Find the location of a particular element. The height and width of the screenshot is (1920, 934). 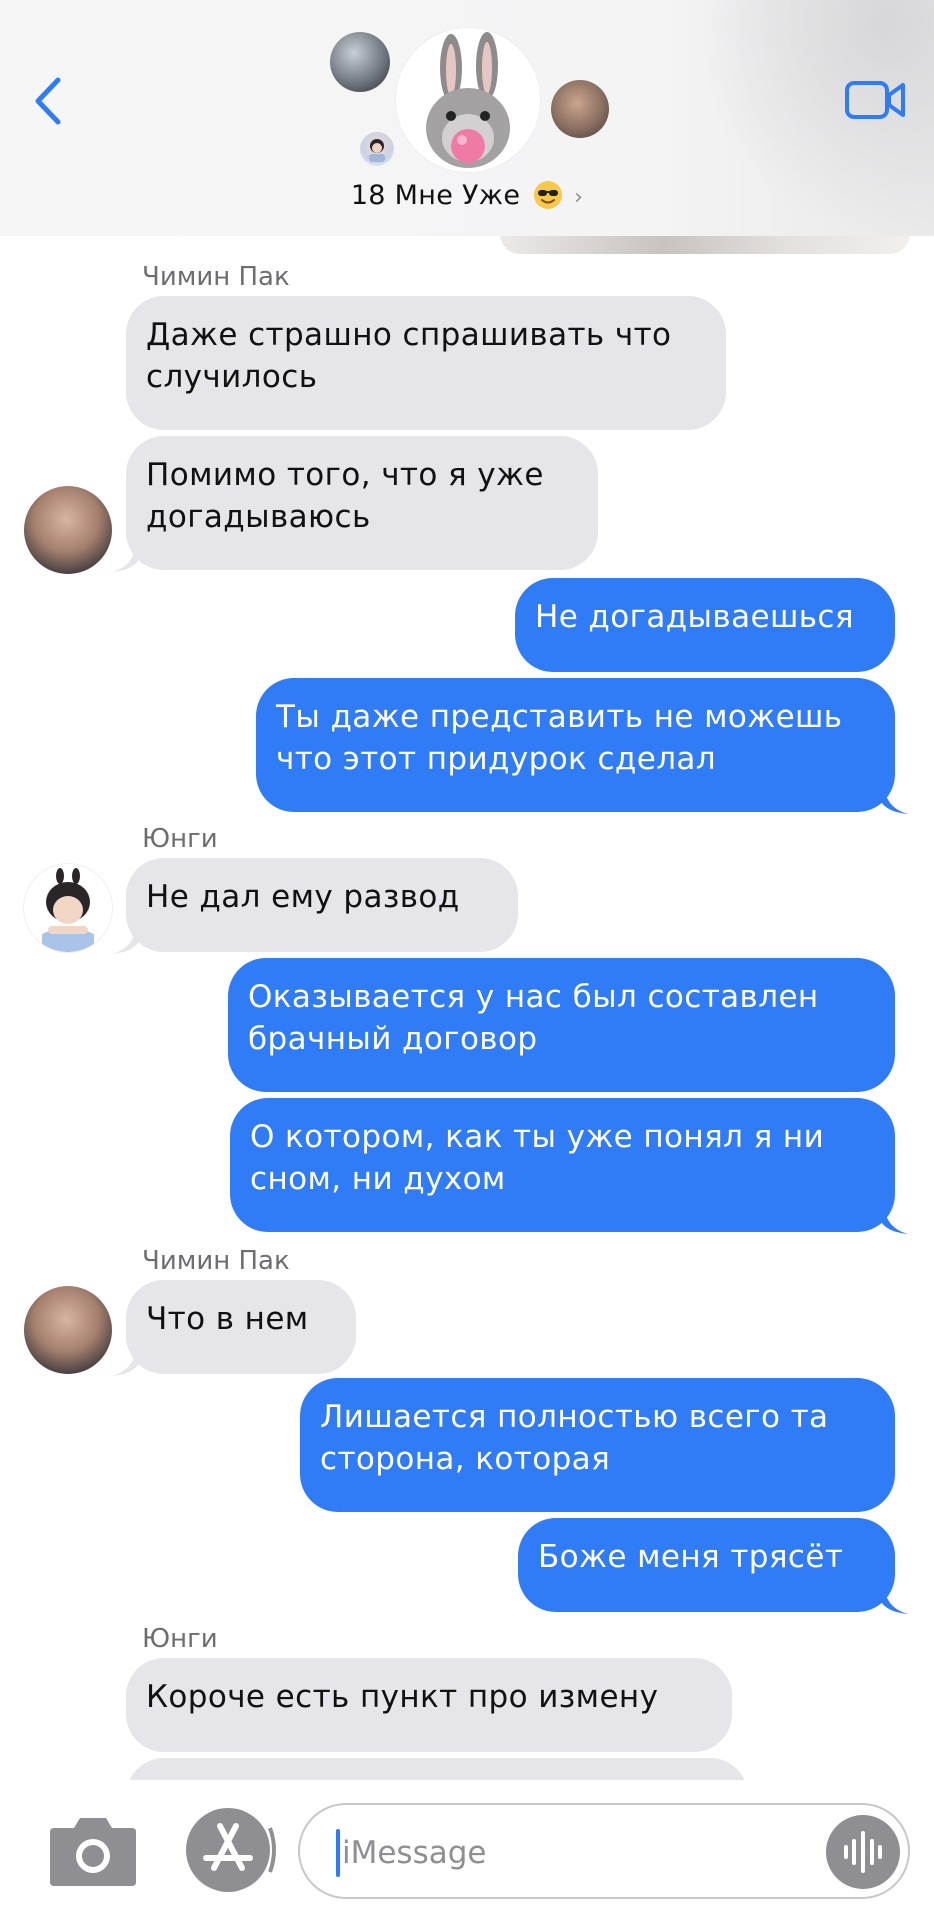

video-camera-icon is located at coordinates (875, 100).